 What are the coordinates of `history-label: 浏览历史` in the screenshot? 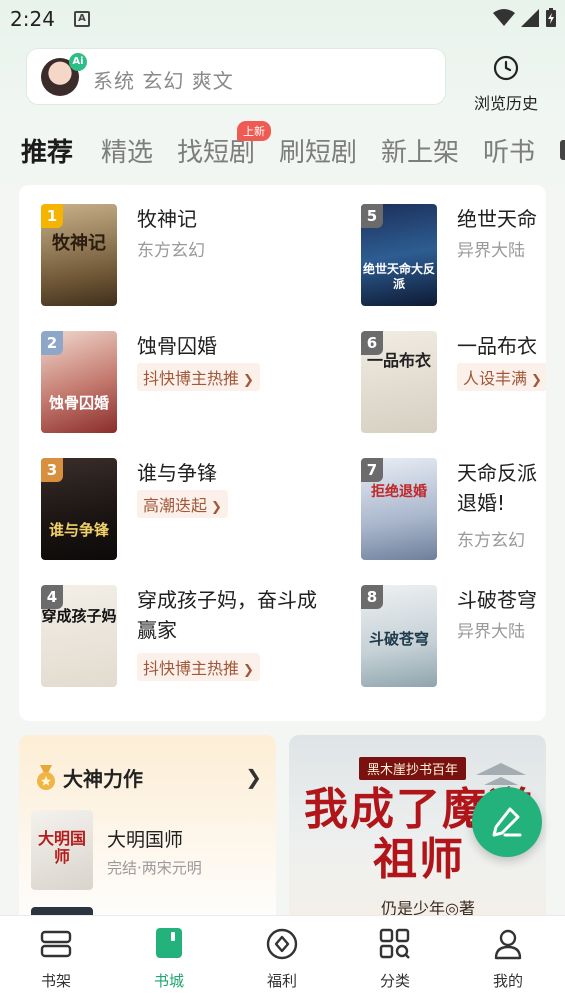 It's located at (505, 103).